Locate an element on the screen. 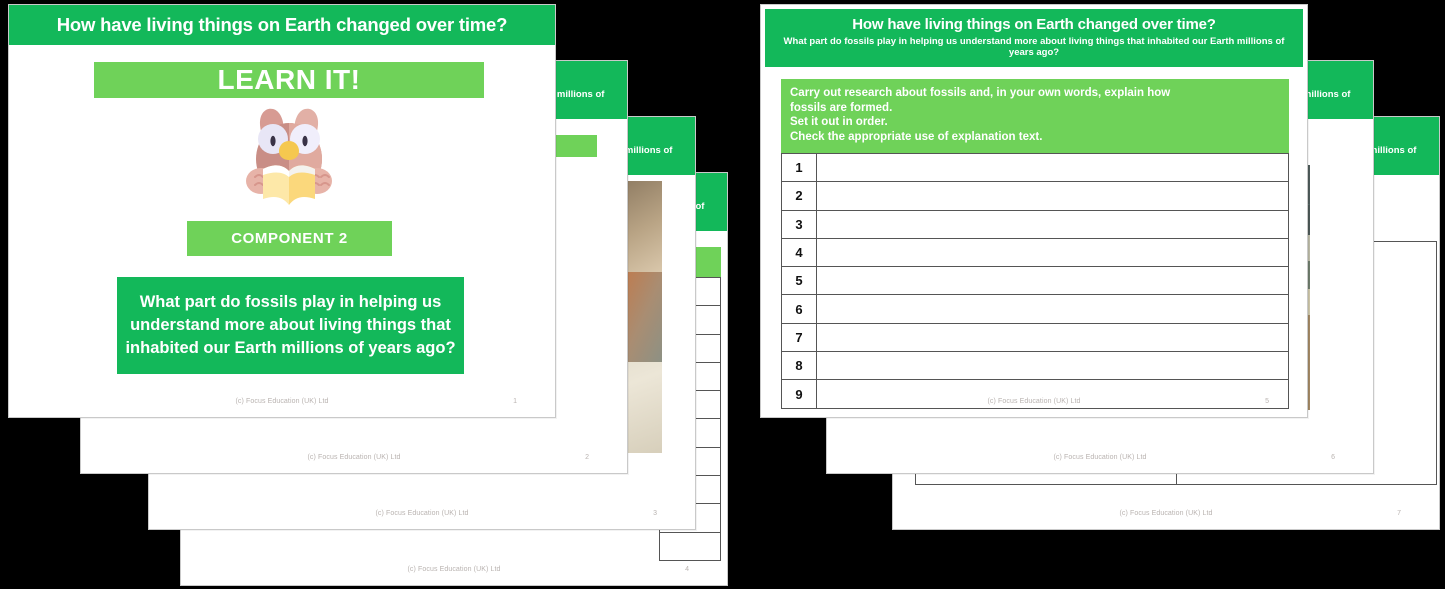 The height and width of the screenshot is (589, 1445). row-number: 2 is located at coordinates (799, 196).